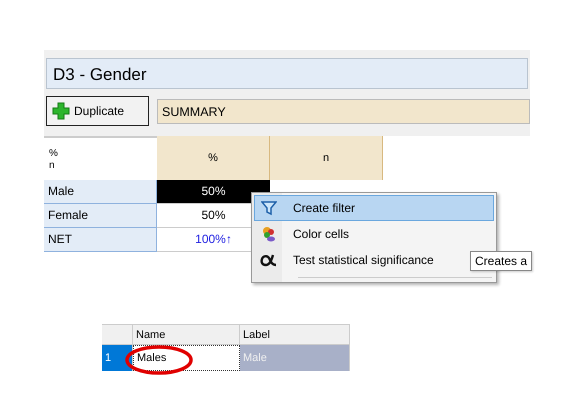  Describe the element at coordinates (100, 240) in the screenshot. I see `row-label: NET` at that location.